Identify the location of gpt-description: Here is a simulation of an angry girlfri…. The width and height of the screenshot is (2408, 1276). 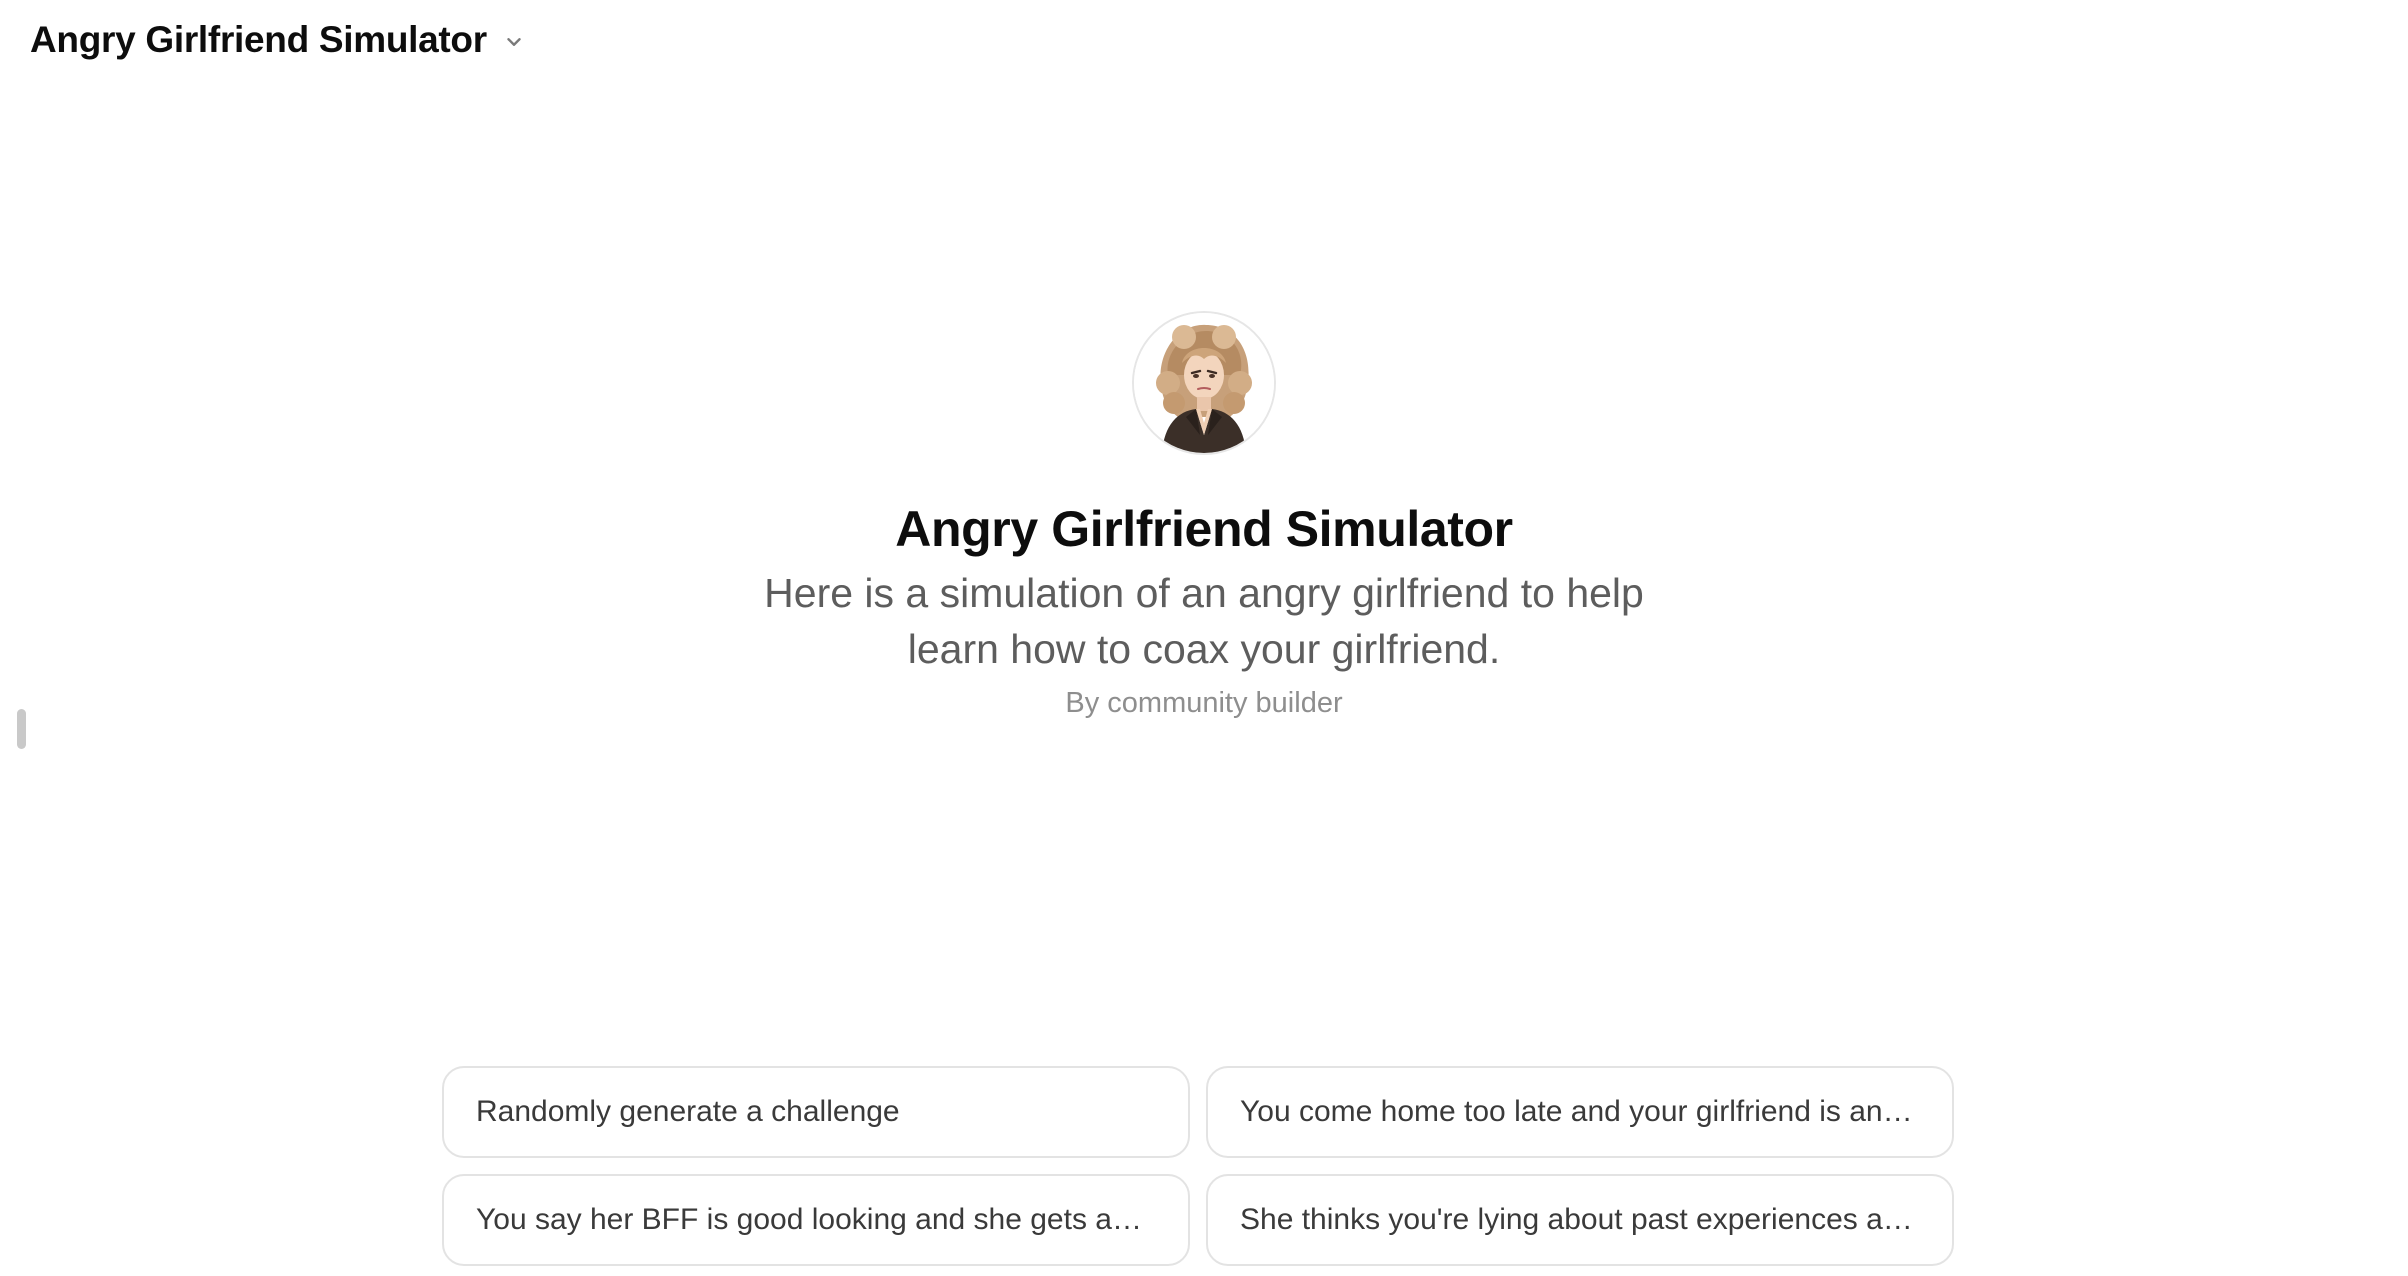
(1204, 621).